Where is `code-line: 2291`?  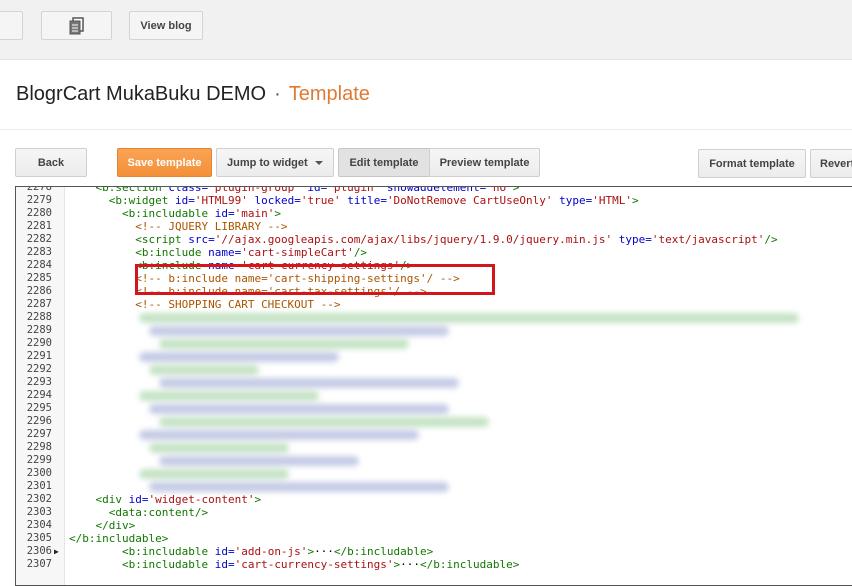
code-line: 2291 is located at coordinates (434, 356).